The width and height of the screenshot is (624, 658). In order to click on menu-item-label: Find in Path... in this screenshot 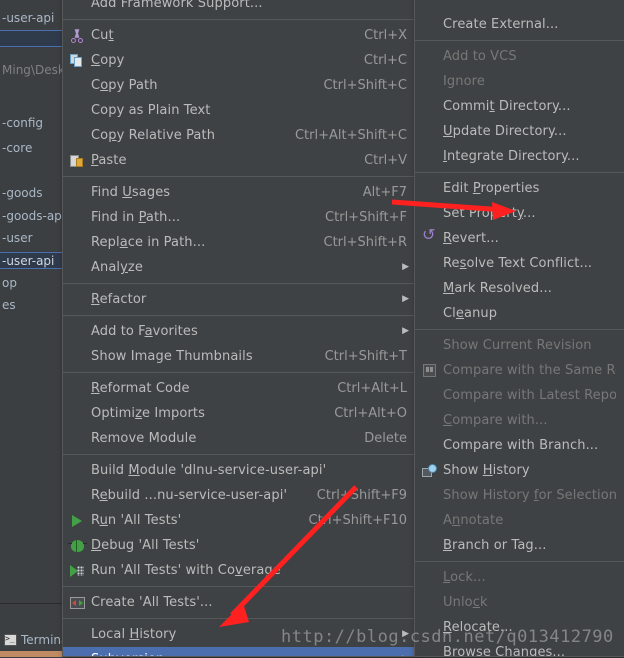, I will do `click(136, 217)`.